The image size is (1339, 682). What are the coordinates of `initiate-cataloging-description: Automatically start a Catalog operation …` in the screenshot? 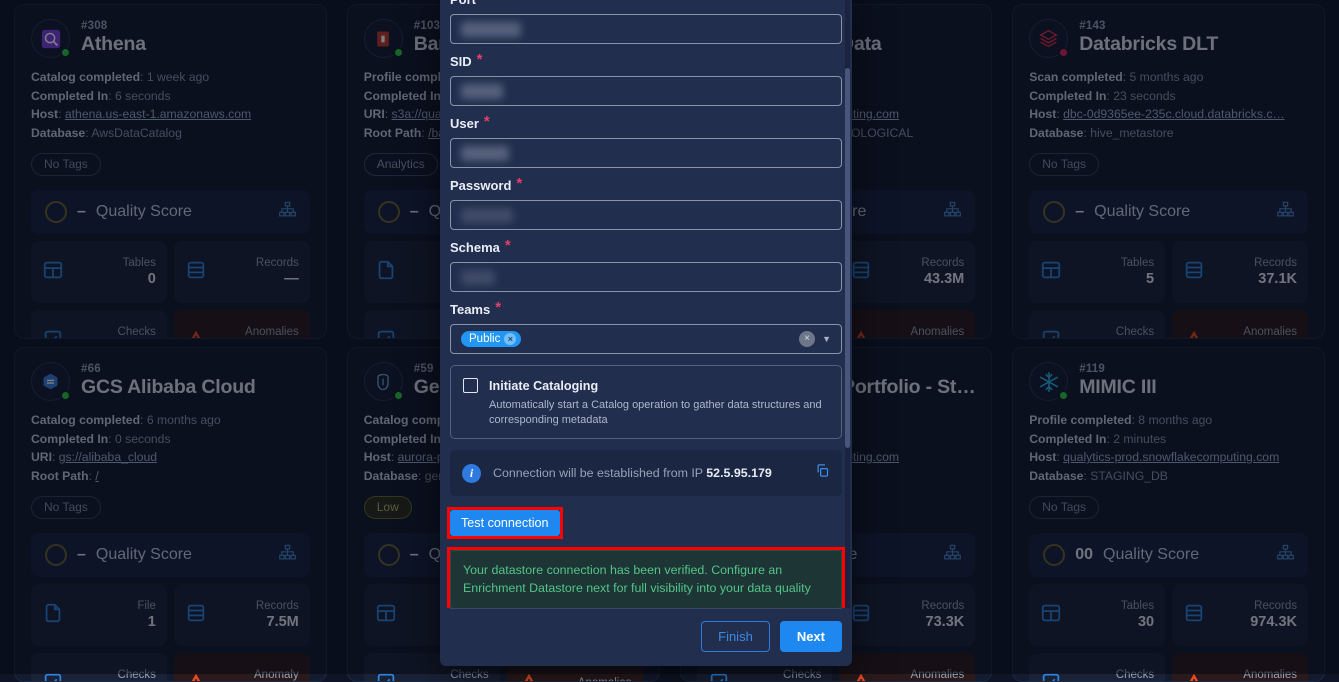 It's located at (659, 412).